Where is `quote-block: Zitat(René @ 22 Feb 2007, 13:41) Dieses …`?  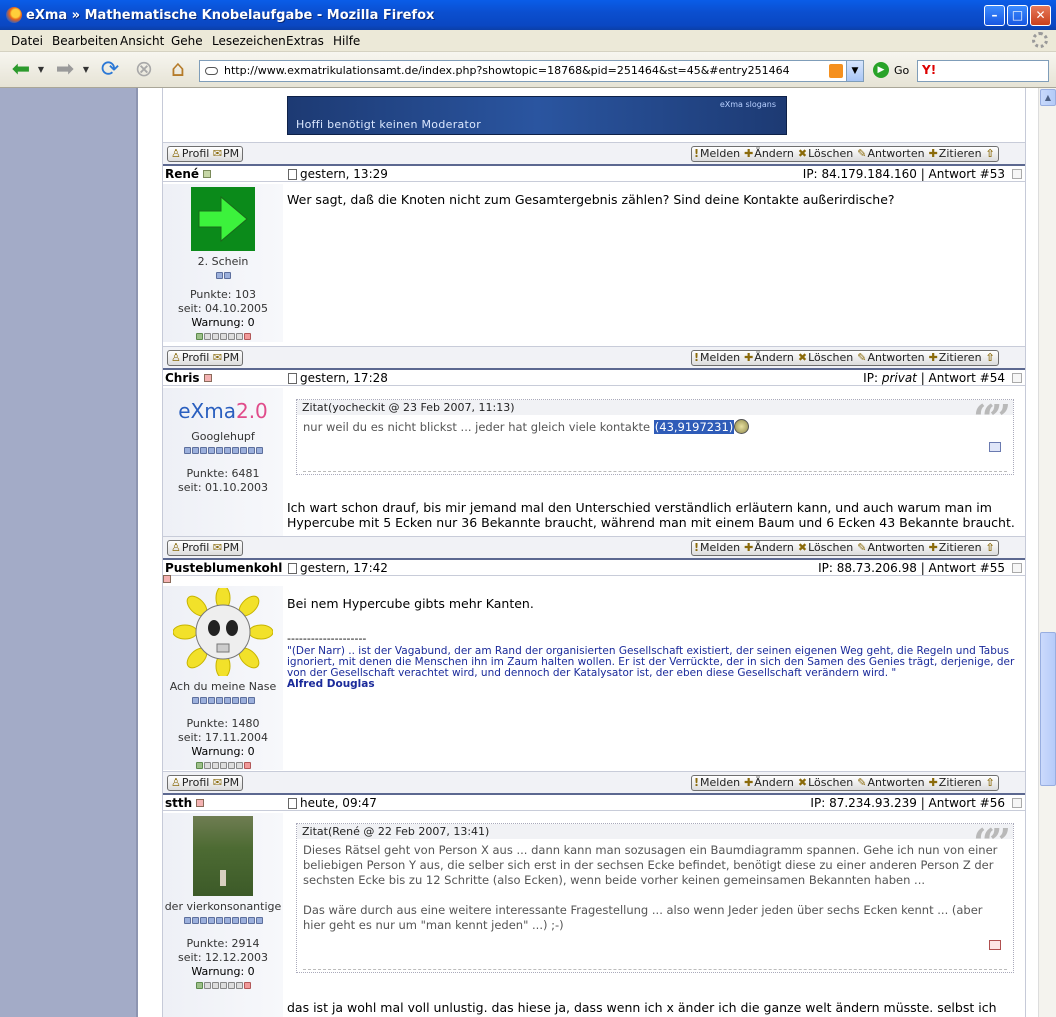 quote-block: Zitat(René @ 22 Feb 2007, 13:41) Dieses … is located at coordinates (655, 896).